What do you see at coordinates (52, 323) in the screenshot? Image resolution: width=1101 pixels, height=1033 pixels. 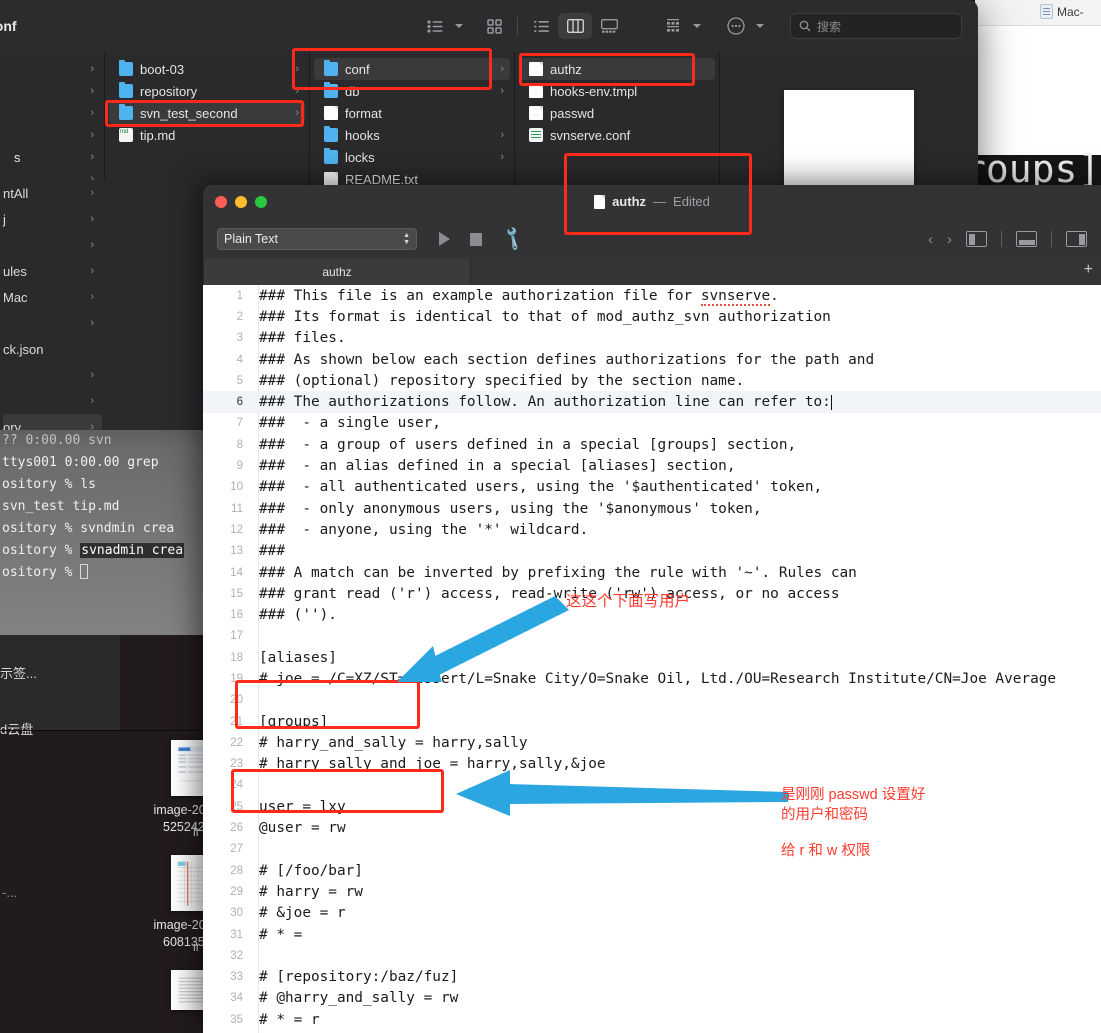 I see `sidebar-item-item-5: ›` at bounding box center [52, 323].